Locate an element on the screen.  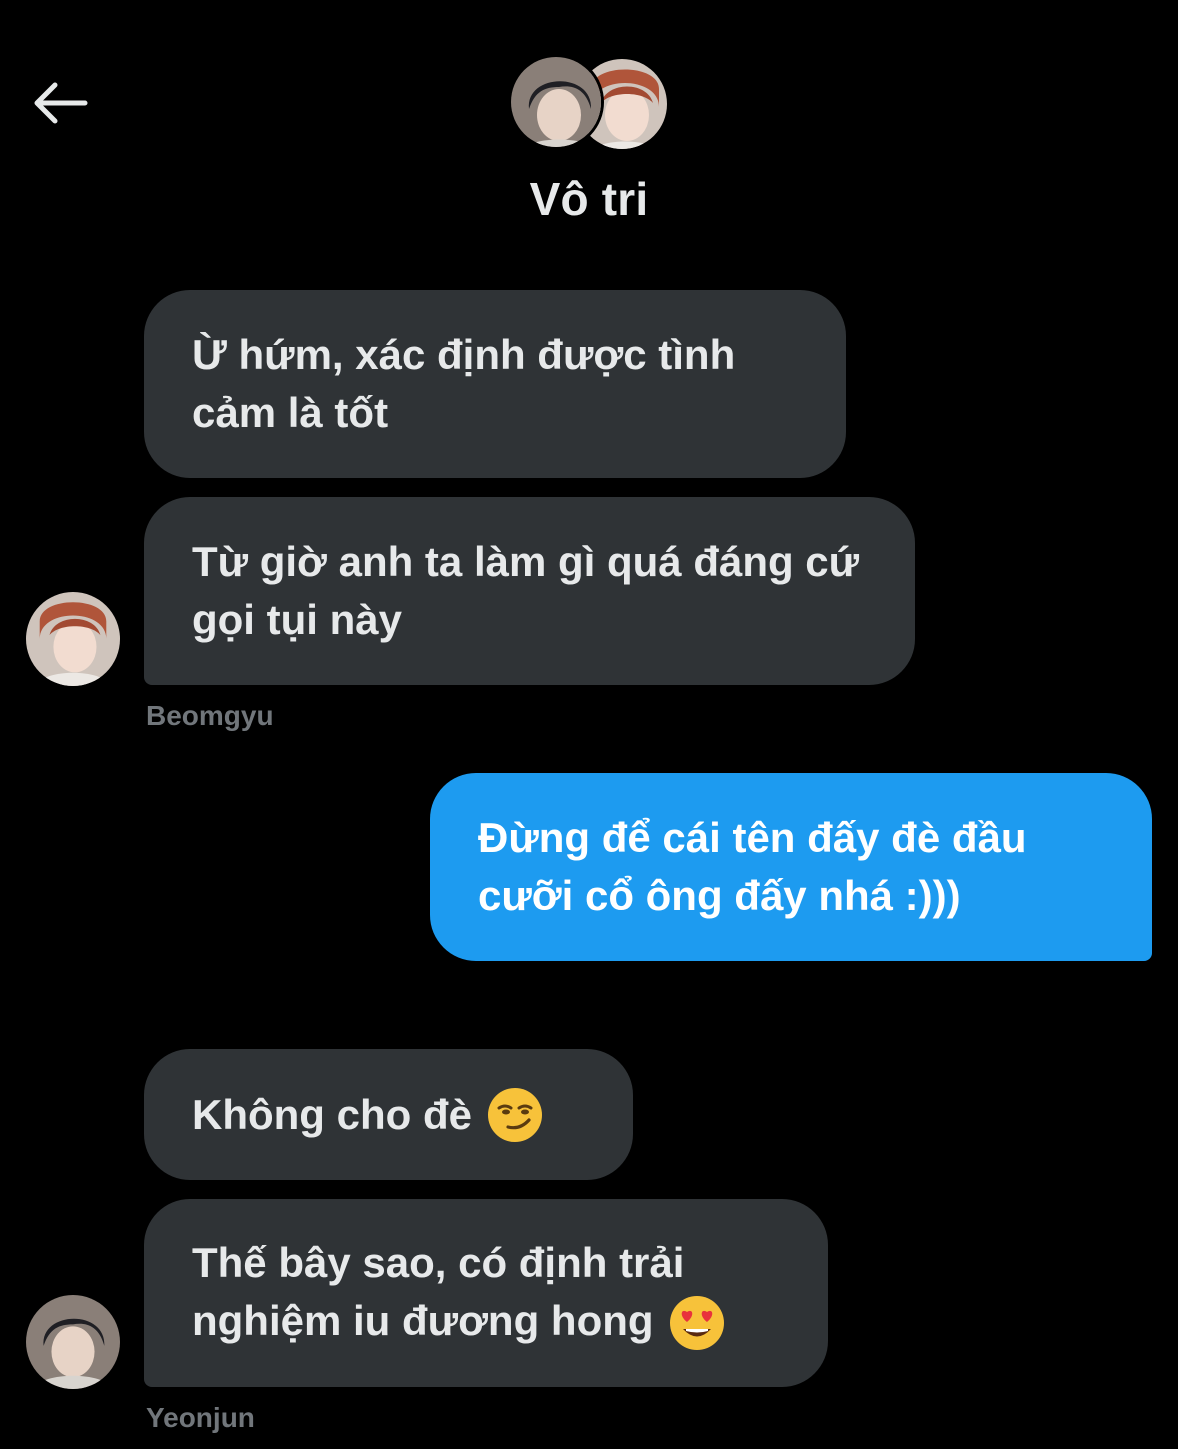
message-text: Không cho đè is located at coordinates (332, 1114).